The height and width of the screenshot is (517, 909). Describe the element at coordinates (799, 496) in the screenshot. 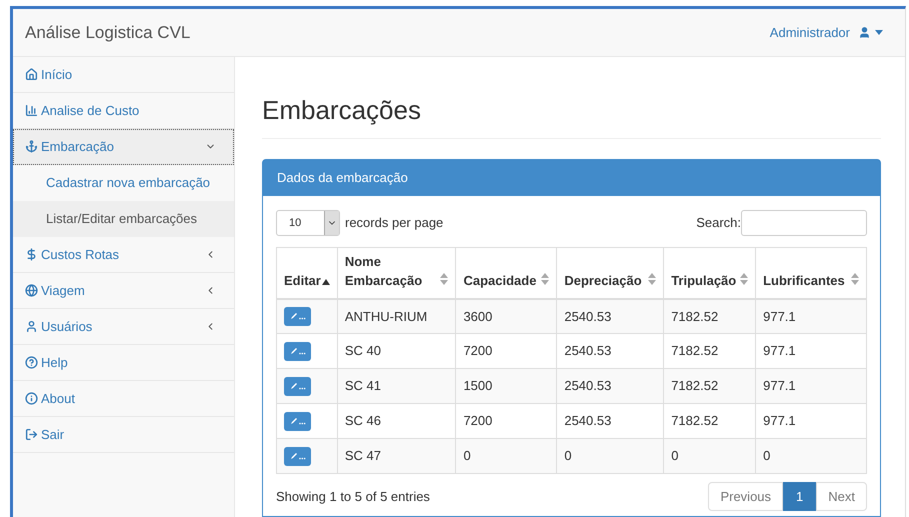

I see `page-button: 1` at that location.